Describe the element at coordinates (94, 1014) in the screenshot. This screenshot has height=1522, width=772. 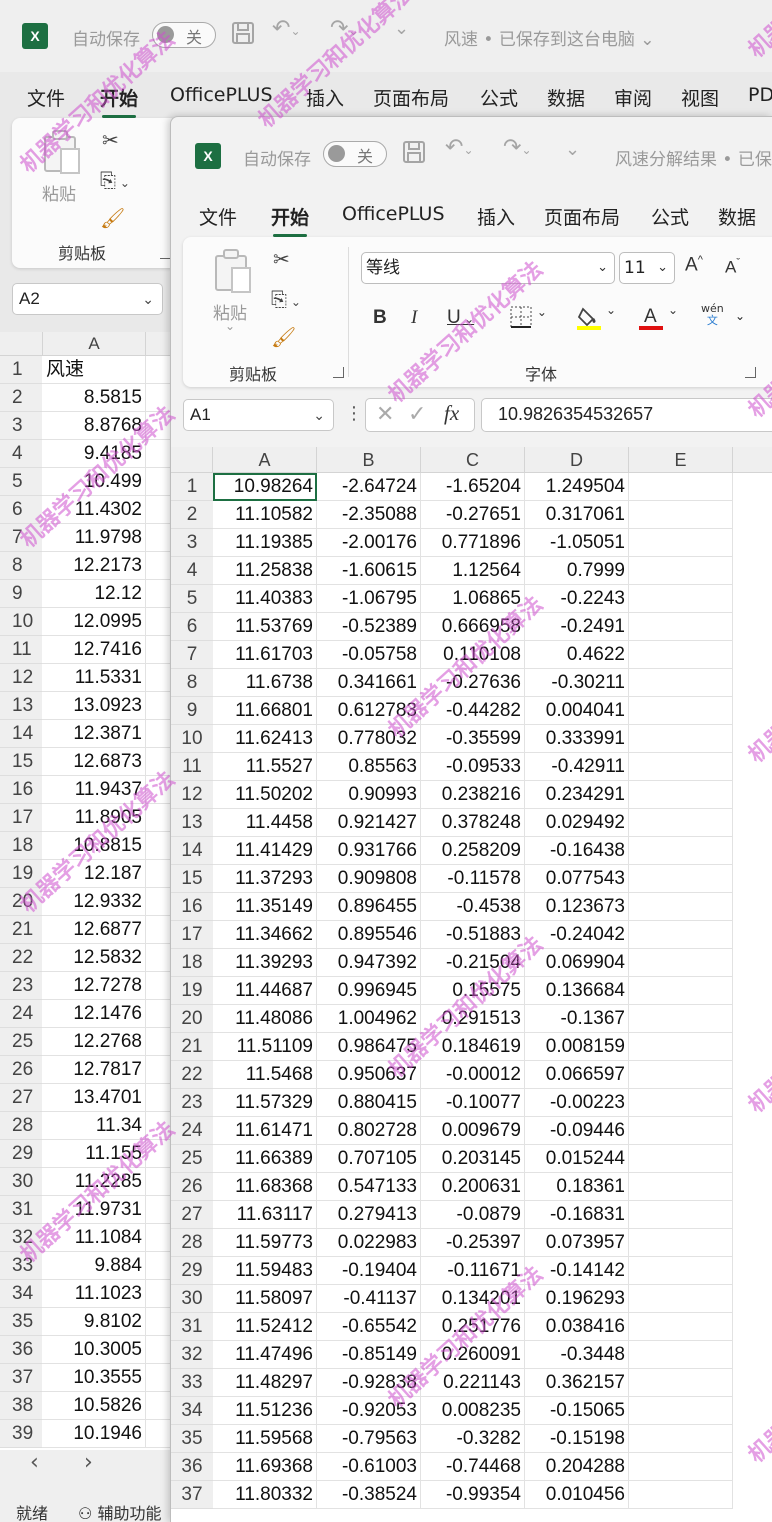
I see `cell: 12.1476` at that location.